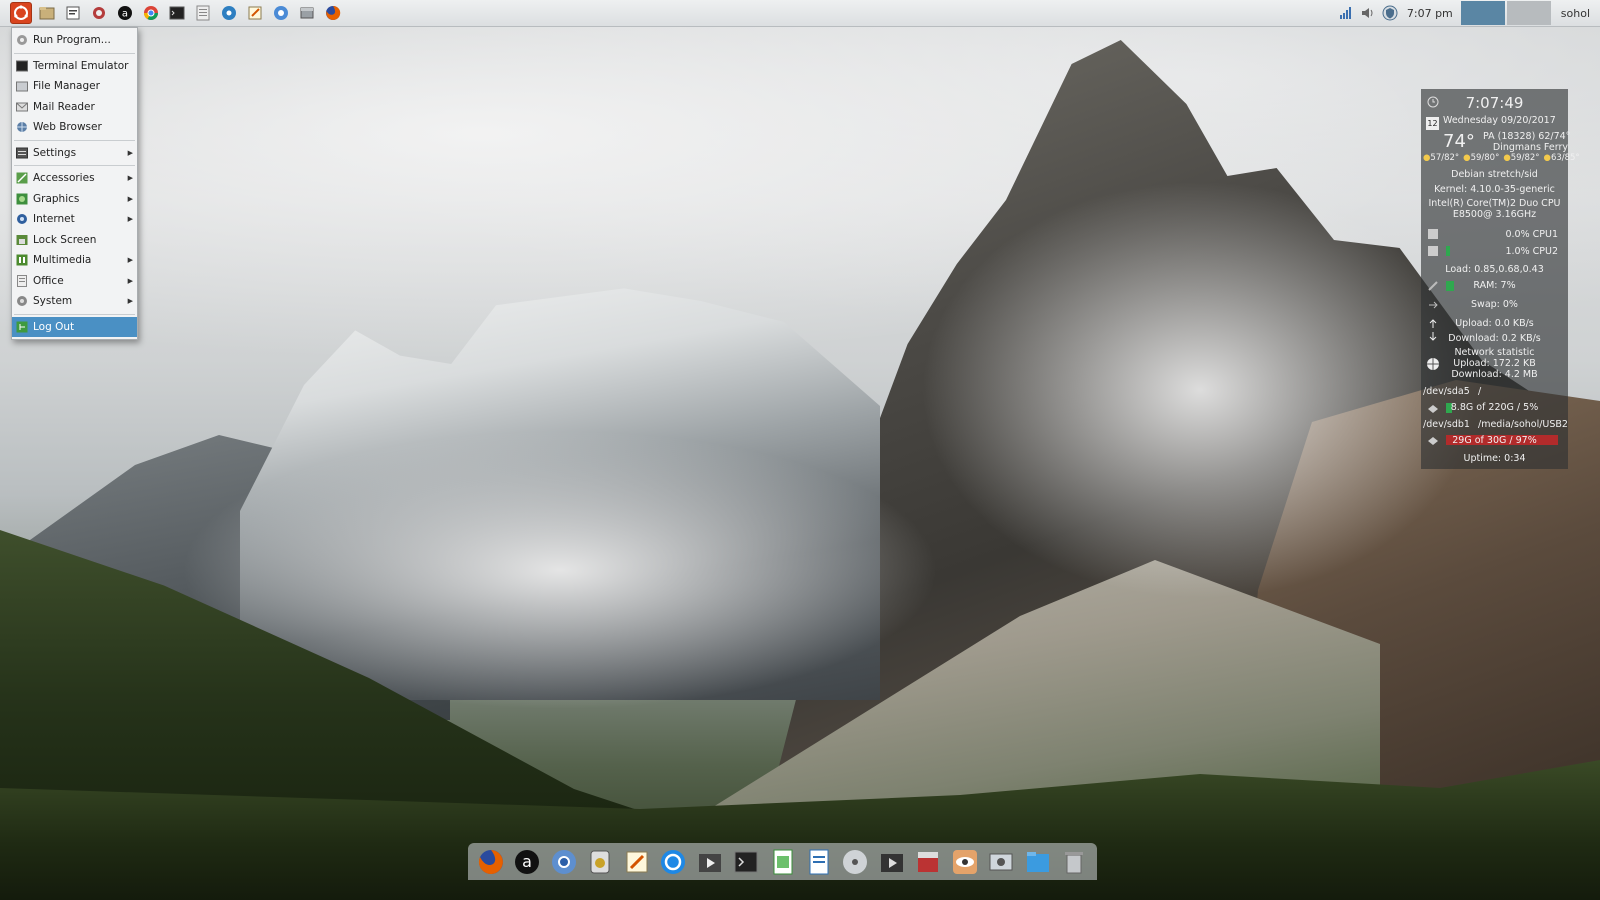 This screenshot has height=900, width=1600. Describe the element at coordinates (637, 862) in the screenshot. I see `dock-text-editor` at that location.